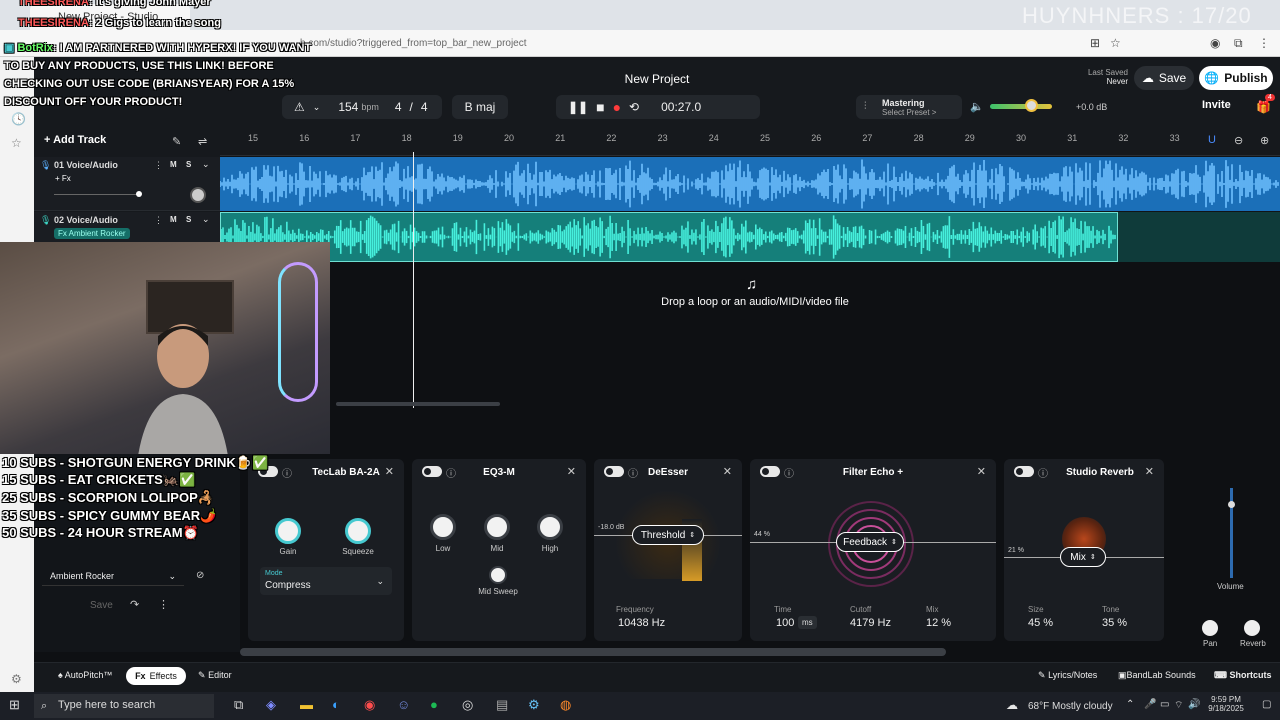 The width and height of the screenshot is (1280, 720). What do you see at coordinates (1199, 237) in the screenshot?
I see `track-2-empty-lane` at bounding box center [1199, 237].